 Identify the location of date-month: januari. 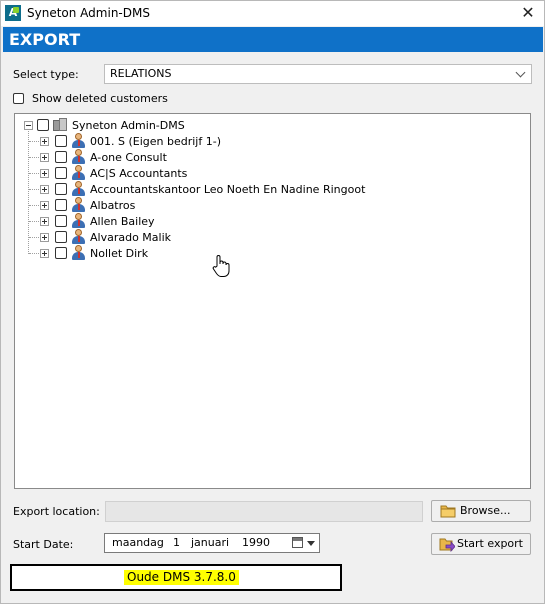
(210, 543).